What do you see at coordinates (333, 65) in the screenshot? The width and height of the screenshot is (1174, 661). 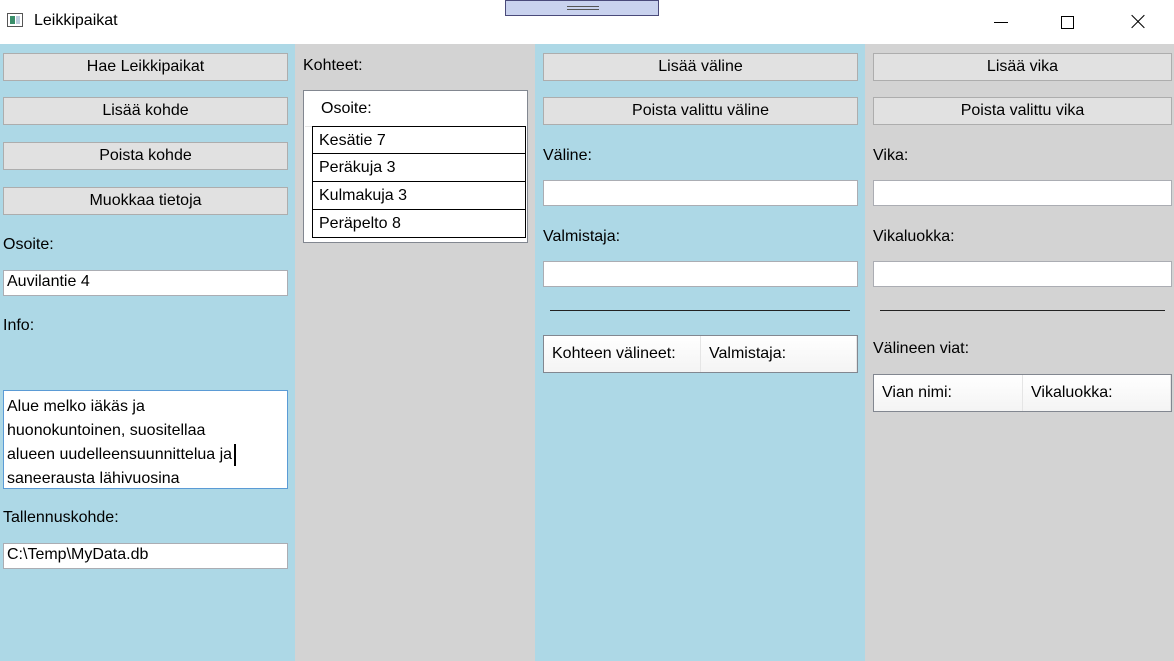 I see `targets-label: Kohteet:` at bounding box center [333, 65].